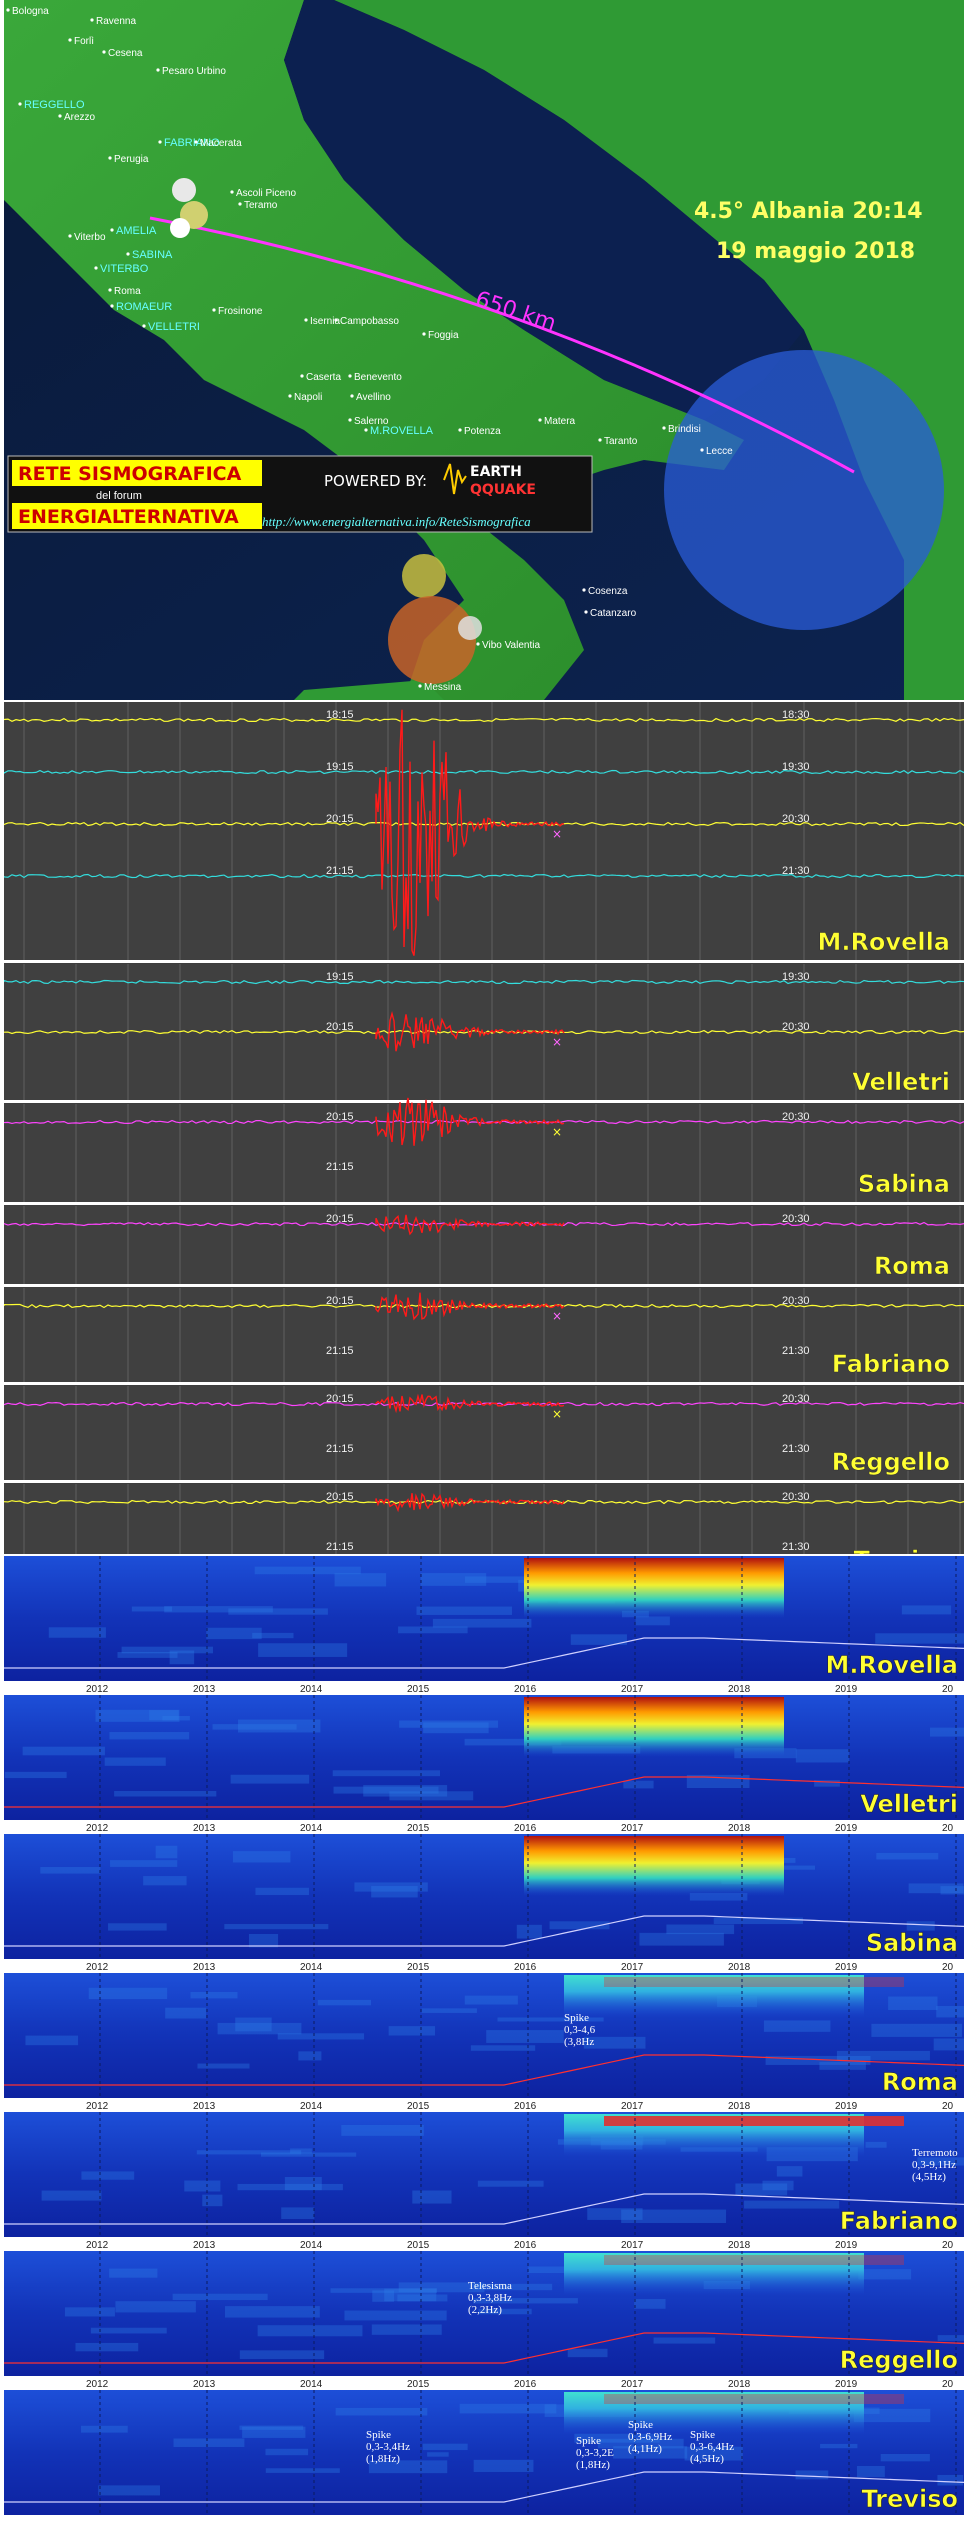 The image size is (968, 2530). What do you see at coordinates (128, 517) in the screenshot?
I see `logo-brand: ENERGIALTERNATIVA` at bounding box center [128, 517].